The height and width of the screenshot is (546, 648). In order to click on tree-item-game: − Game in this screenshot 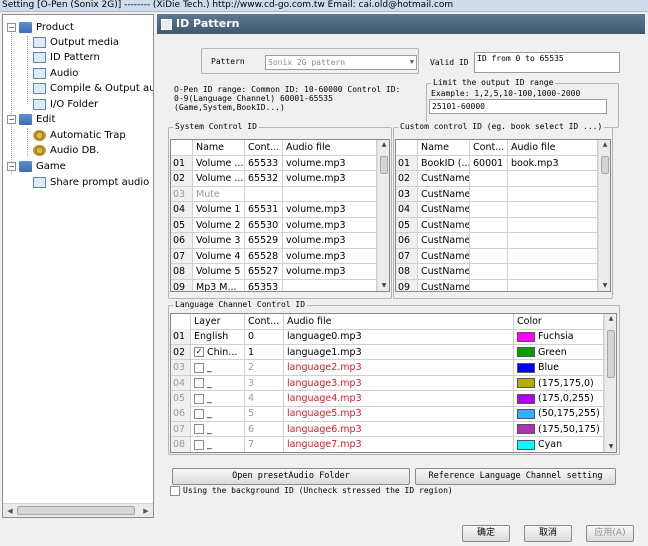, I will do `click(36, 166)`.